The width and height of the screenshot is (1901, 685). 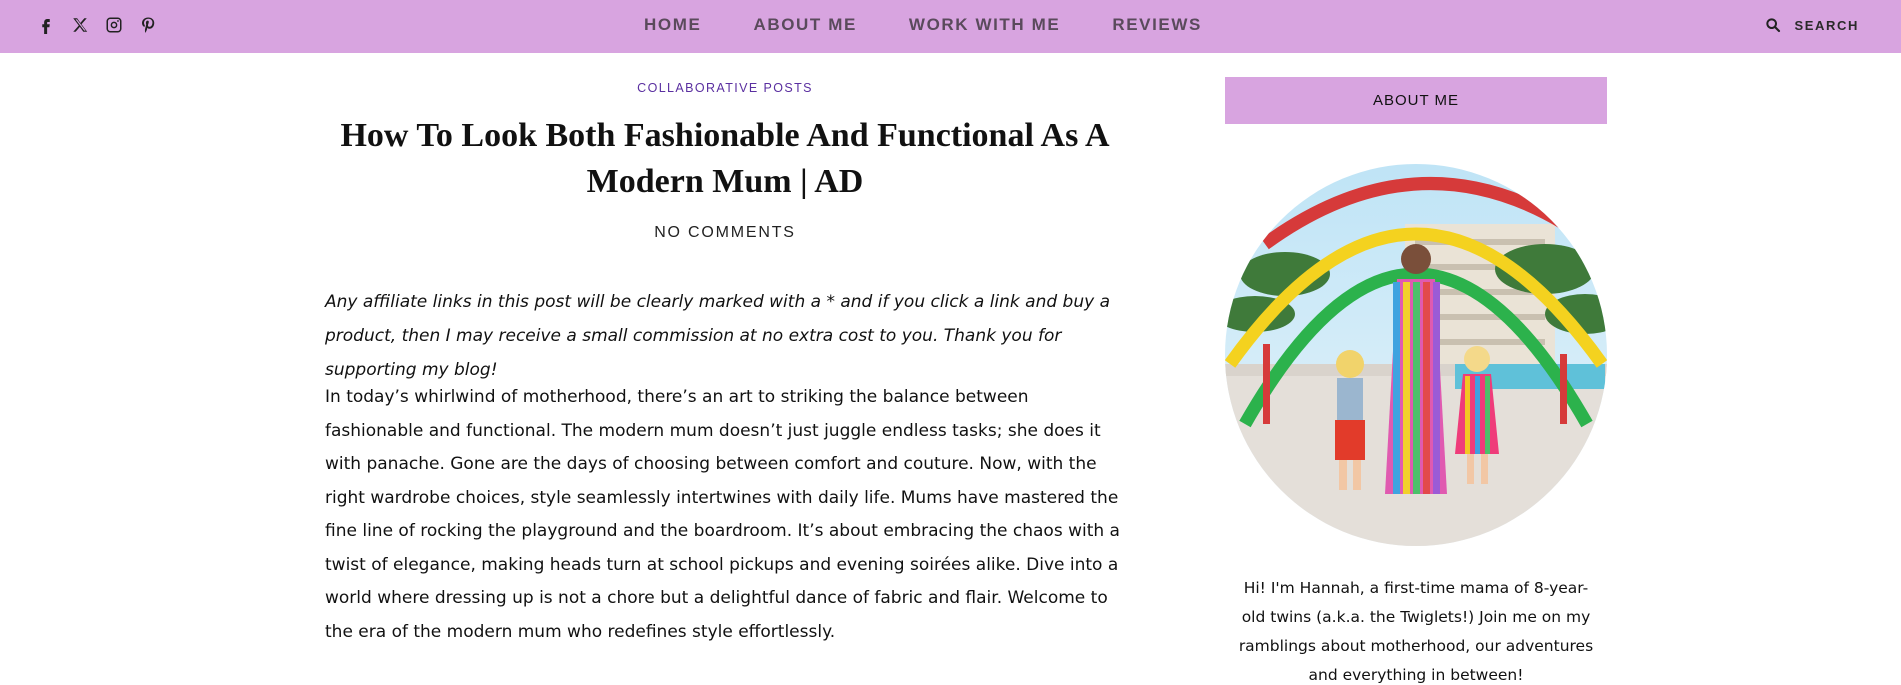 What do you see at coordinates (1416, 100) in the screenshot?
I see `sidebar-widget-title: ABOUT ME` at bounding box center [1416, 100].